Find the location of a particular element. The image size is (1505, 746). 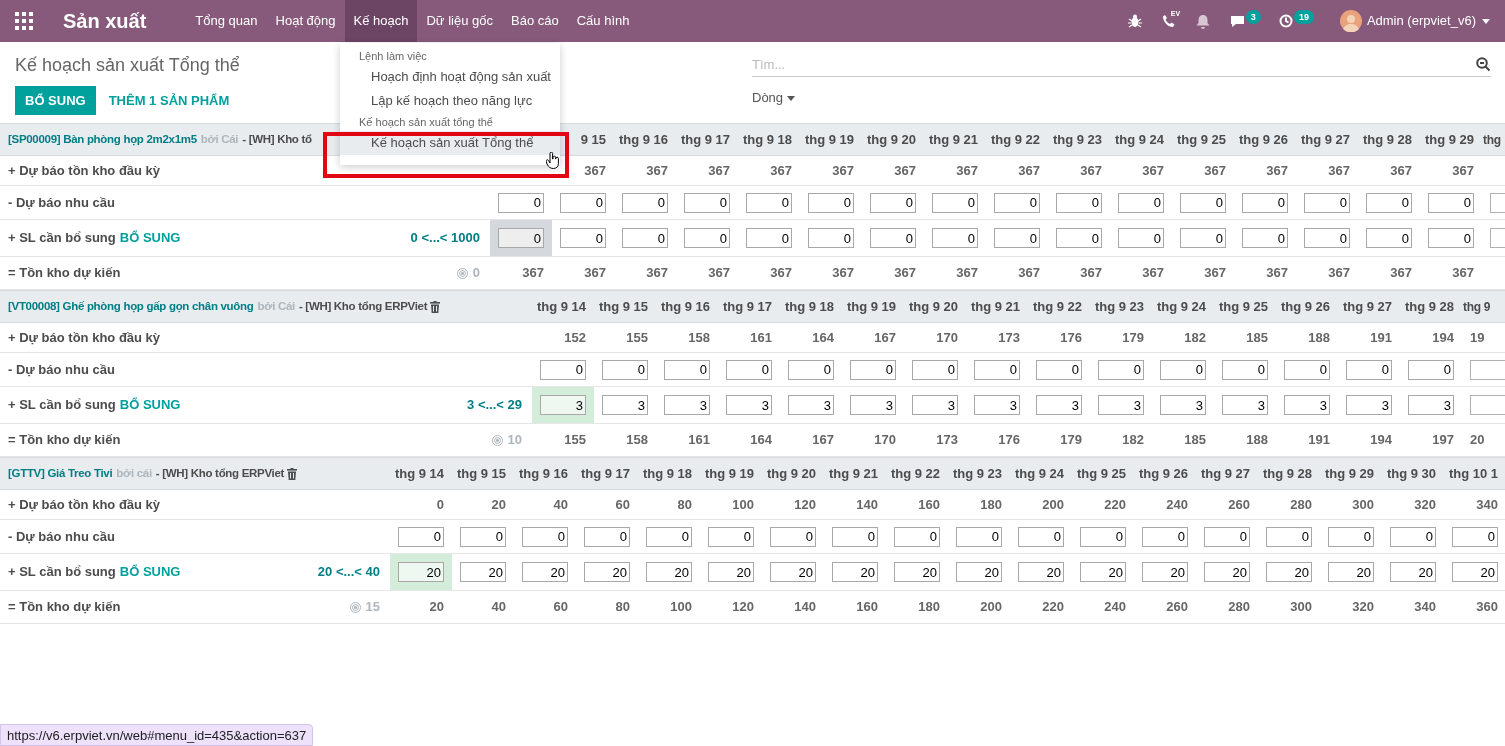

product-link: [SP00009] Bàn phòng họp 2m2x1m5 is located at coordinates (102, 139).